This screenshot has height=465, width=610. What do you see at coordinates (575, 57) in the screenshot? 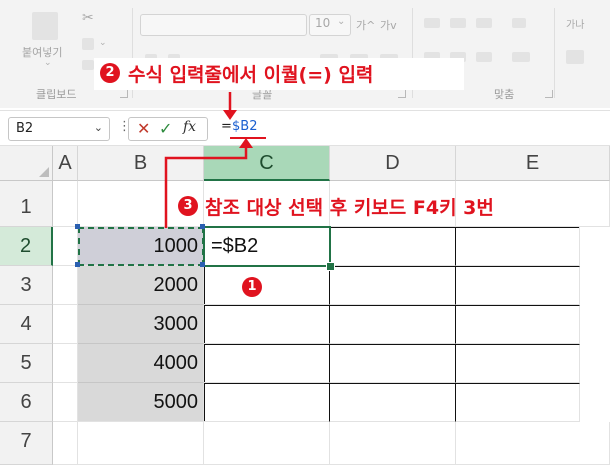
I see `merge-center-icon` at bounding box center [575, 57].